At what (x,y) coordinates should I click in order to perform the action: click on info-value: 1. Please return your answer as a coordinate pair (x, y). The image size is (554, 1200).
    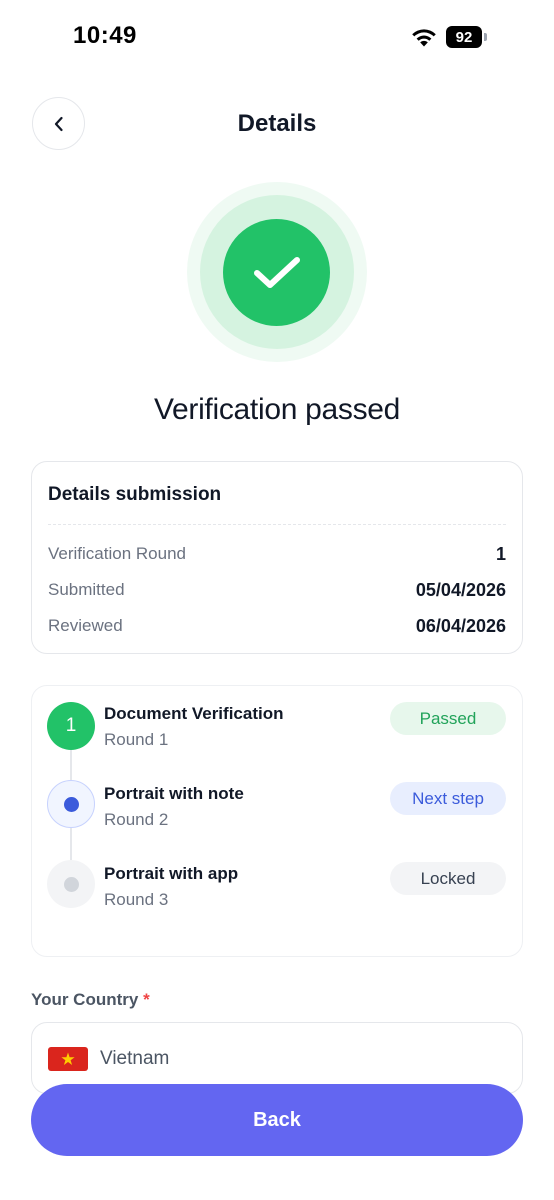
    Looking at the image, I should click on (500, 553).